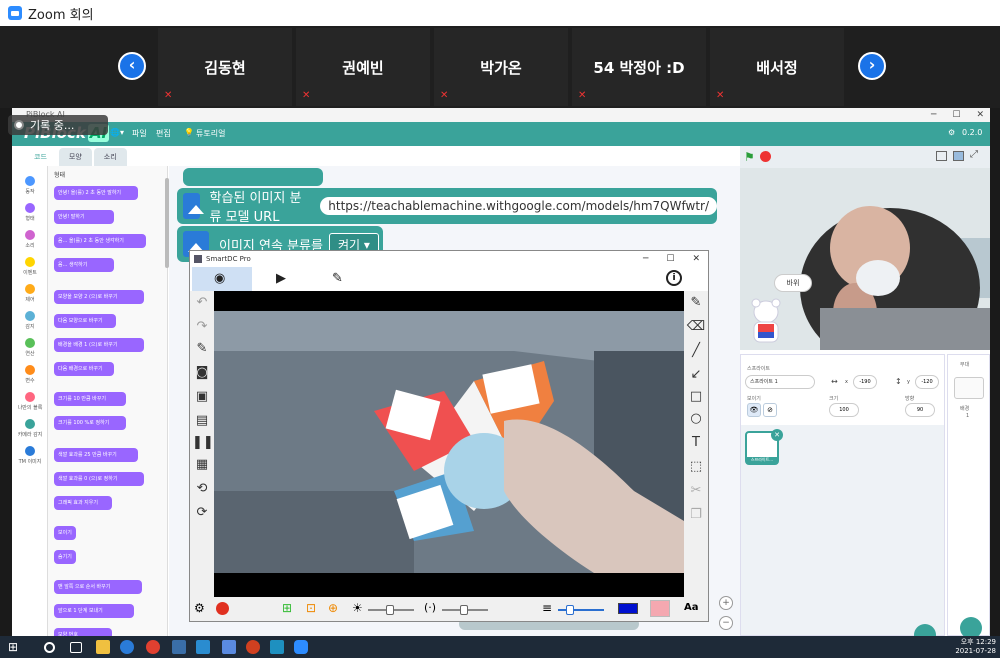  What do you see at coordinates (84, 369) in the screenshot?
I see `palette-block: 다음 배경으로 바꾸기` at bounding box center [84, 369].